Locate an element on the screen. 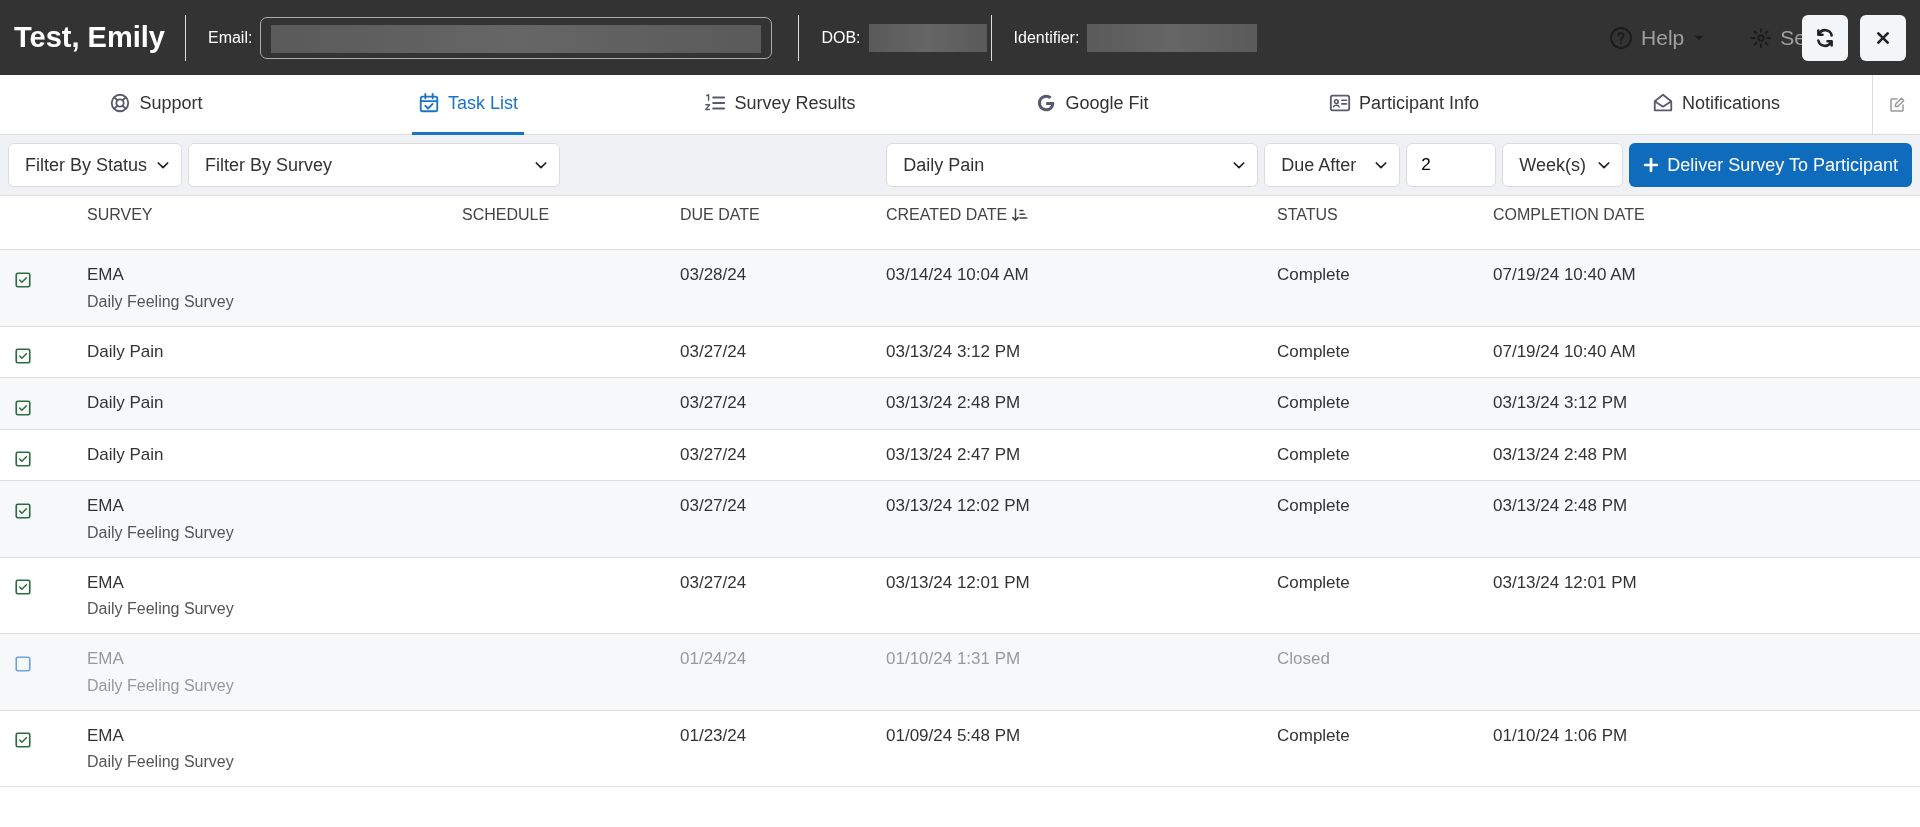  edit-icon is located at coordinates (1896, 104).